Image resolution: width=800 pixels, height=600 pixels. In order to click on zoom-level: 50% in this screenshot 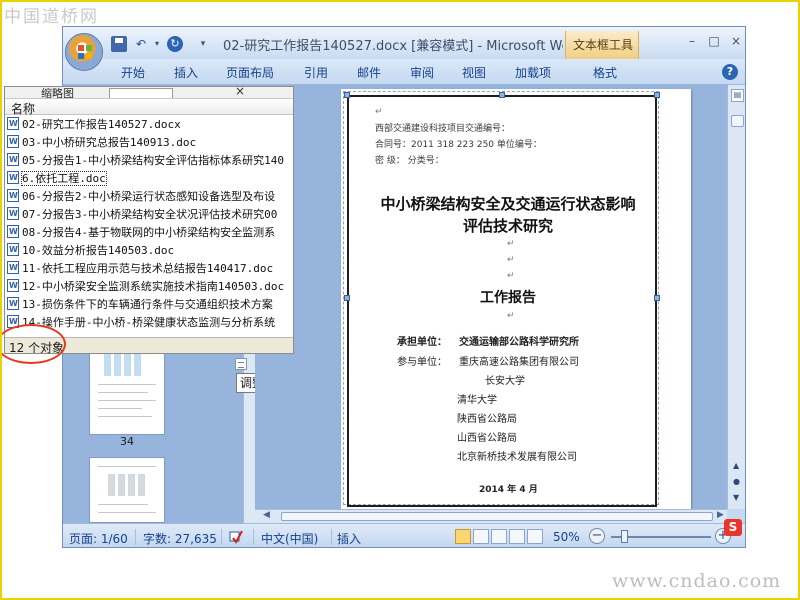, I will do `click(566, 537)`.